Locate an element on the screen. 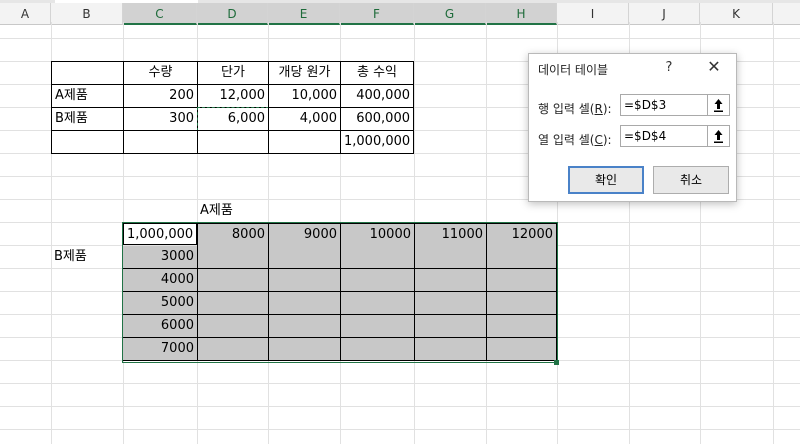 The width and height of the screenshot is (800, 444). col-header-J: J is located at coordinates (664, 14).